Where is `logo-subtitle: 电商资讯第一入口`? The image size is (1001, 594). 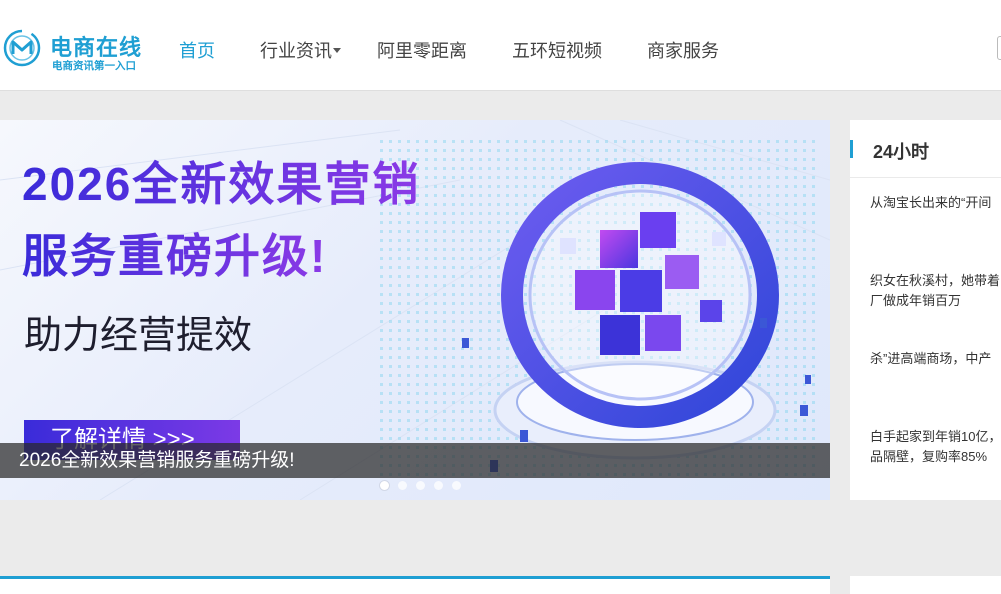 logo-subtitle: 电商资讯第一入口 is located at coordinates (94, 66).